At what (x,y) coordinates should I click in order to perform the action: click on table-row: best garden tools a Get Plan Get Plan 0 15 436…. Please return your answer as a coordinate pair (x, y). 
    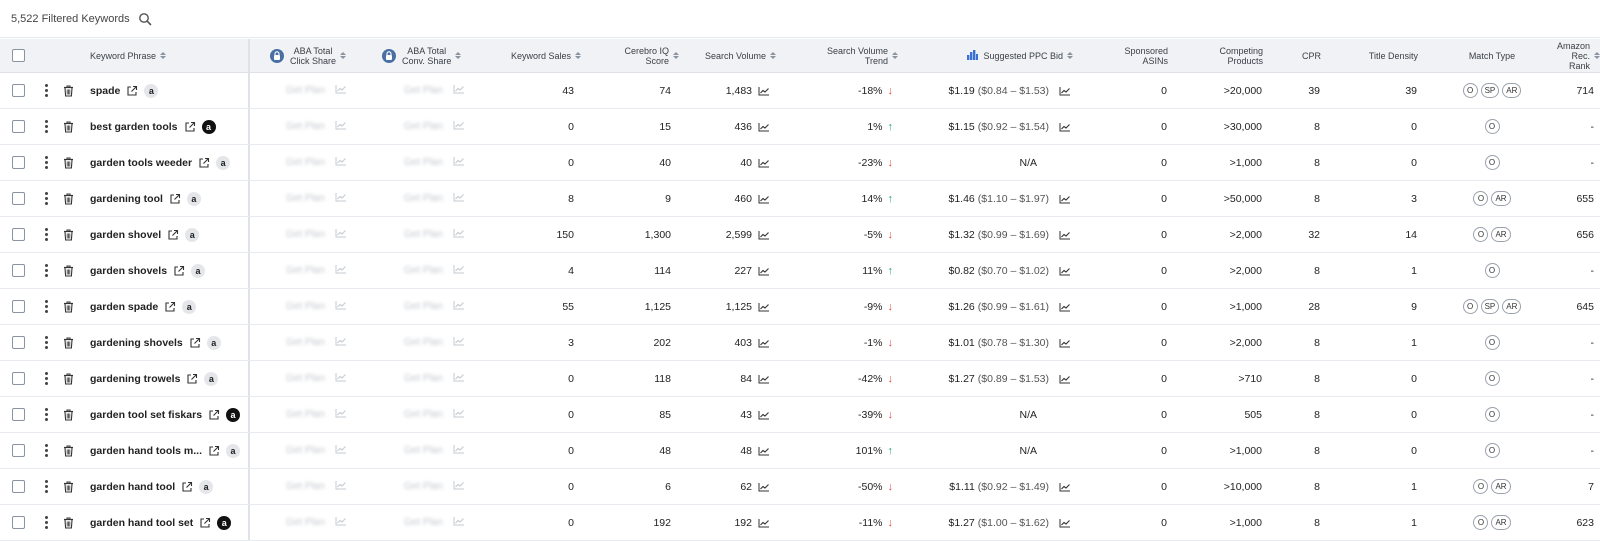
    Looking at the image, I should click on (800, 127).